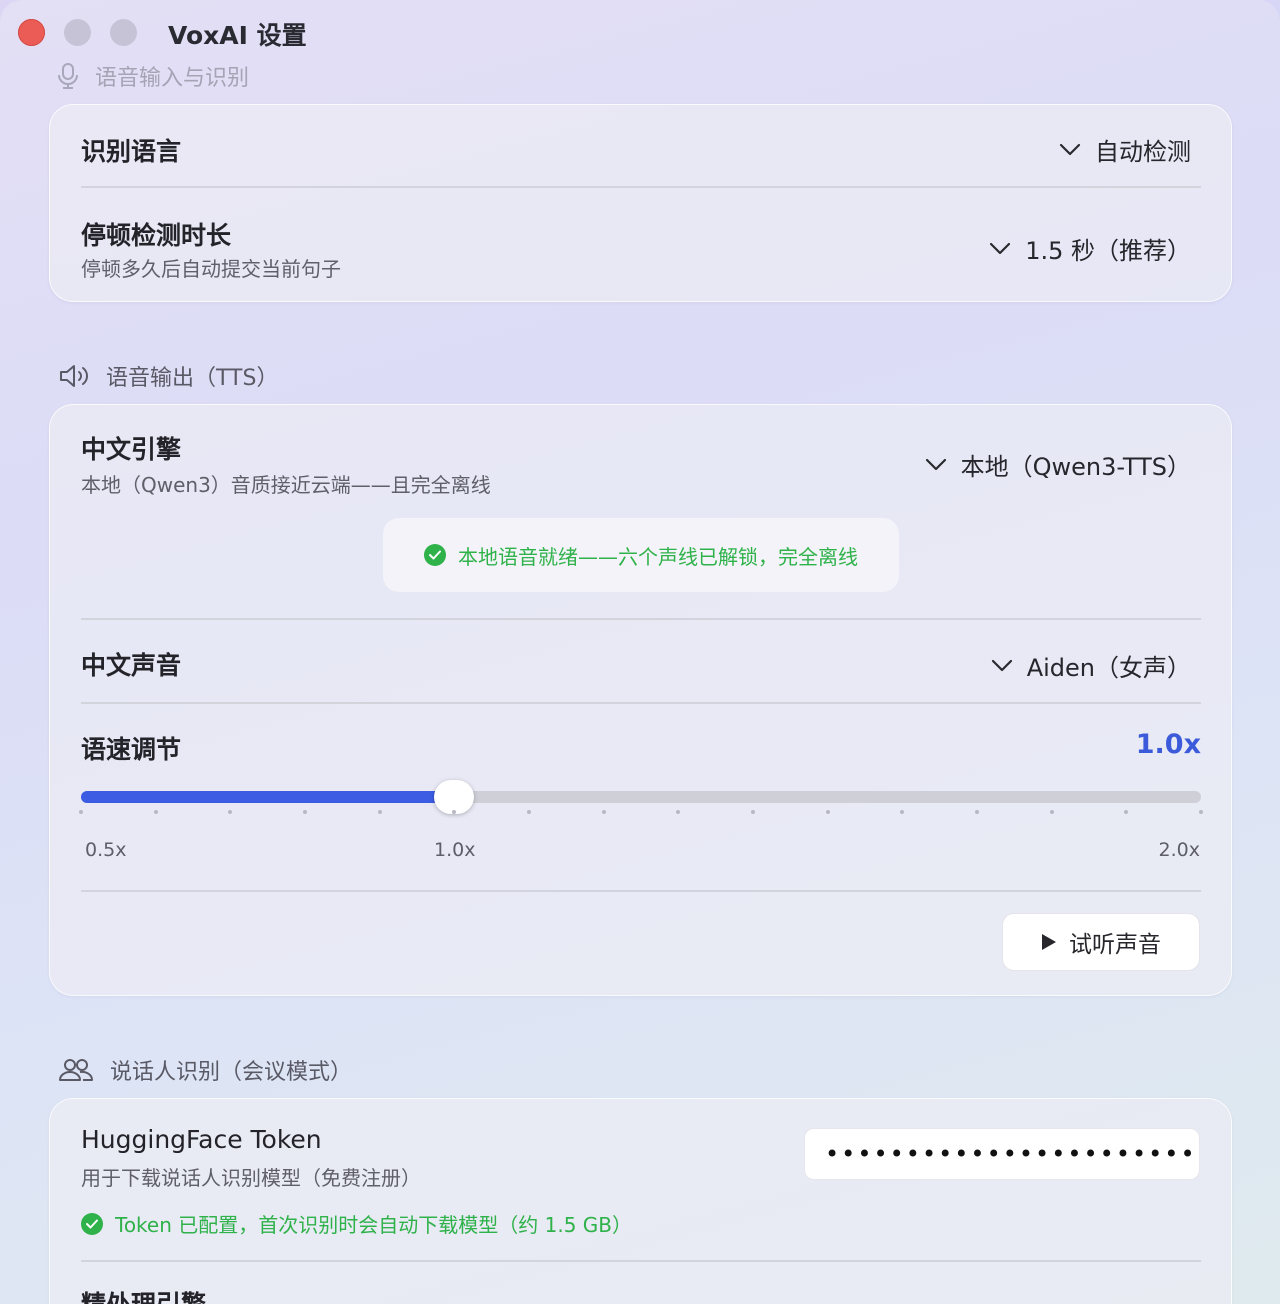 This screenshot has width=1280, height=1304. What do you see at coordinates (74, 376) in the screenshot?
I see `speaker-icon` at bounding box center [74, 376].